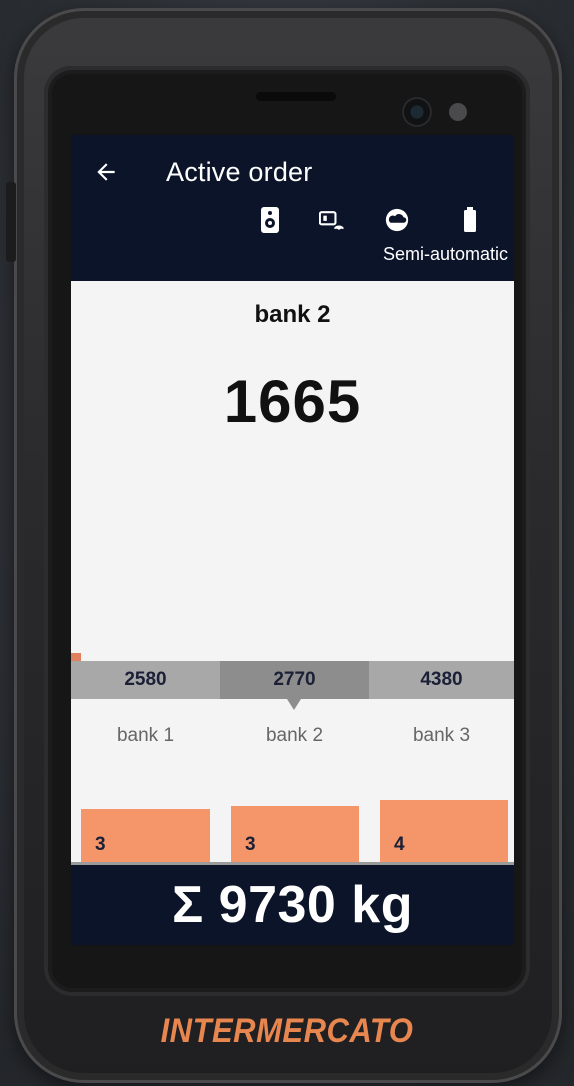  I want to click on active-tab-pointer, so click(294, 704).